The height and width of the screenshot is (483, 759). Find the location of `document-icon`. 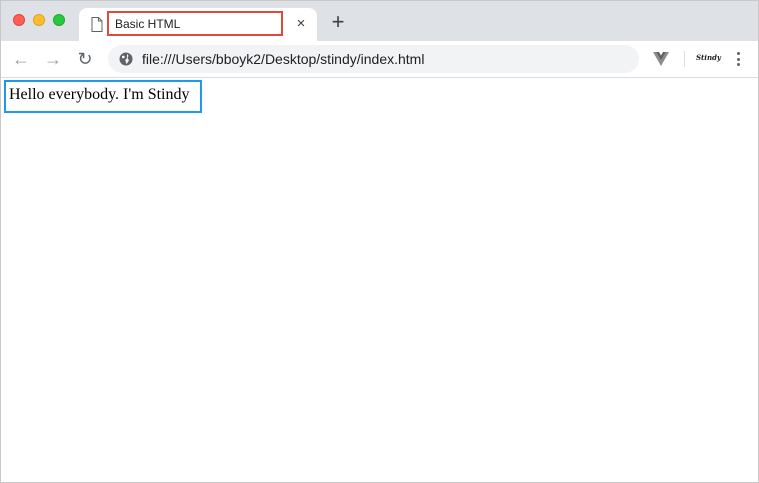

document-icon is located at coordinates (97, 24).